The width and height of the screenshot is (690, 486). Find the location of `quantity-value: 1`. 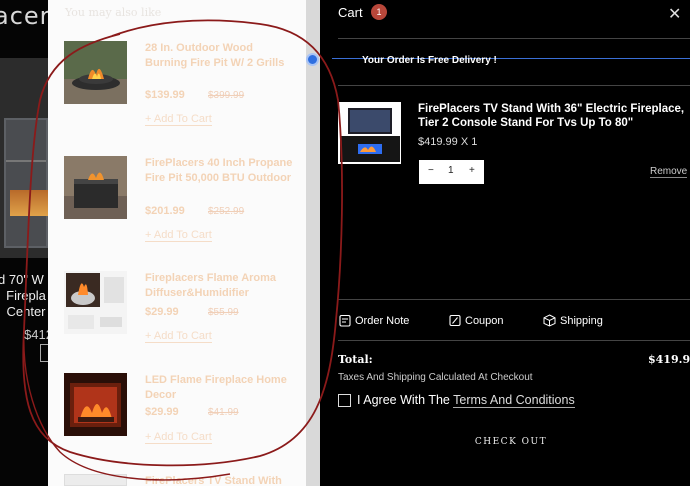

quantity-value: 1 is located at coordinates (451, 170).